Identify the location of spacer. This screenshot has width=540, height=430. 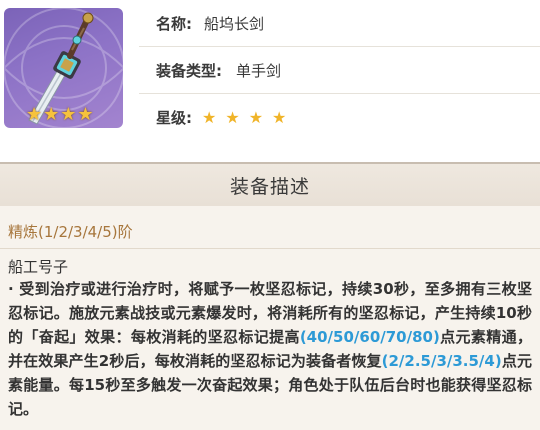
(270, 150).